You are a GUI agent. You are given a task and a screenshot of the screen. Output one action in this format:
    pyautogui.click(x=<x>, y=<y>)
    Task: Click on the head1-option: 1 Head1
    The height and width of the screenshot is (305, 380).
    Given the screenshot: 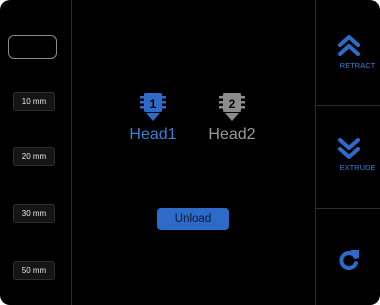 What is the action you would take?
    pyautogui.click(x=153, y=118)
    